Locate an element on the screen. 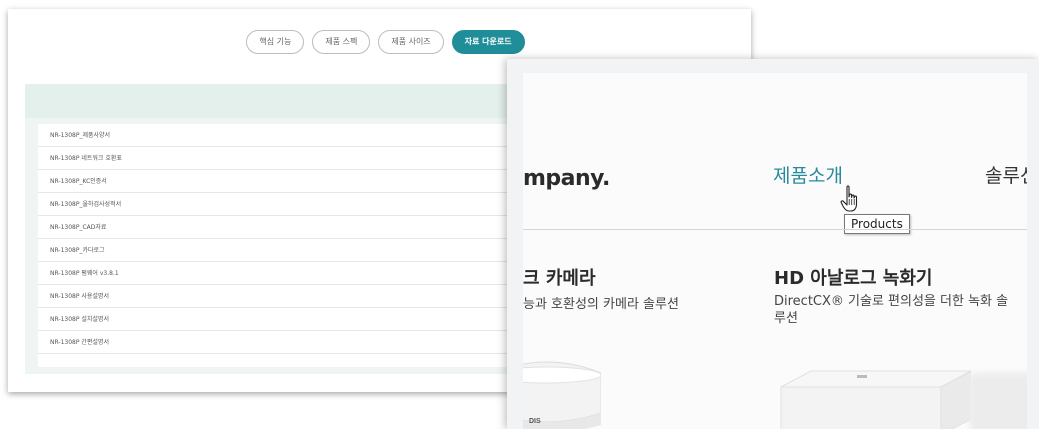  network-camera-title: 크 카메라 is located at coordinates (559, 277).